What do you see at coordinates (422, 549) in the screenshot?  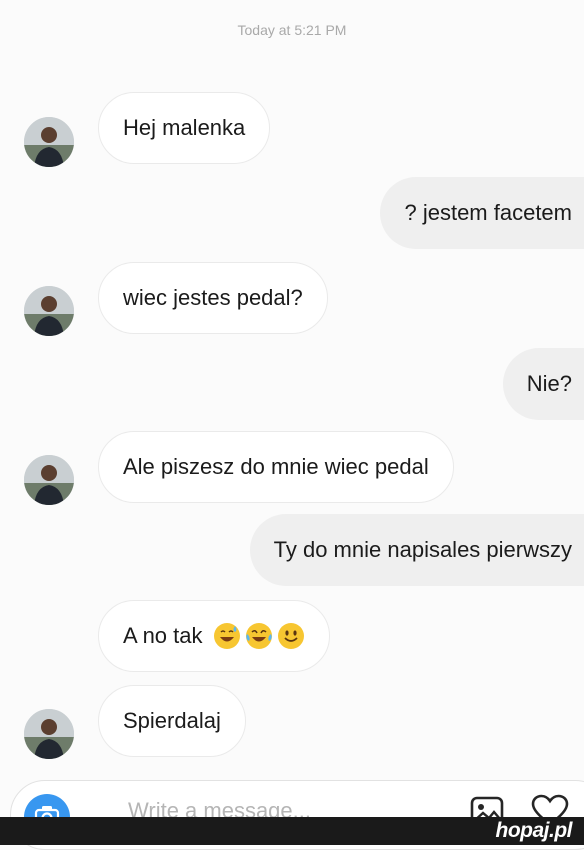 I see `message-text: Ty do mnie napisales pierwszy` at bounding box center [422, 549].